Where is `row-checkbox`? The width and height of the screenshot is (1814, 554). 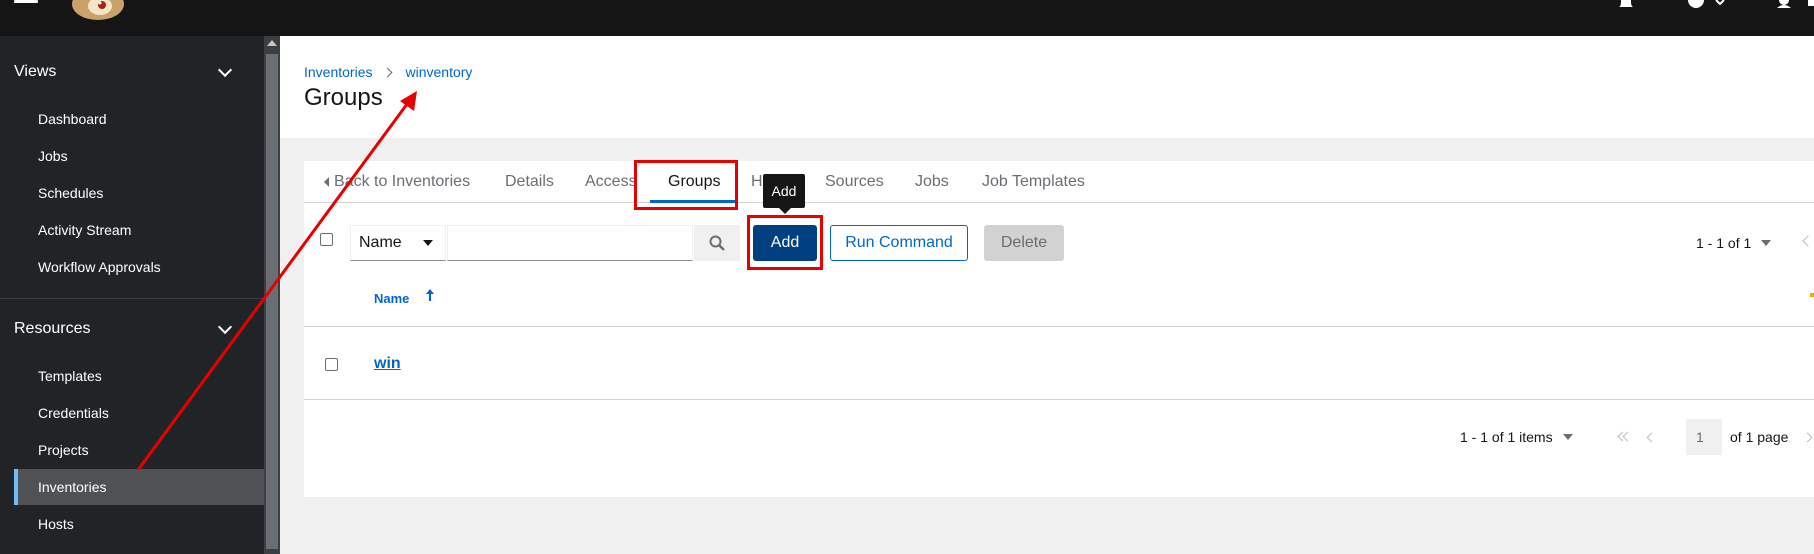 row-checkbox is located at coordinates (331, 364).